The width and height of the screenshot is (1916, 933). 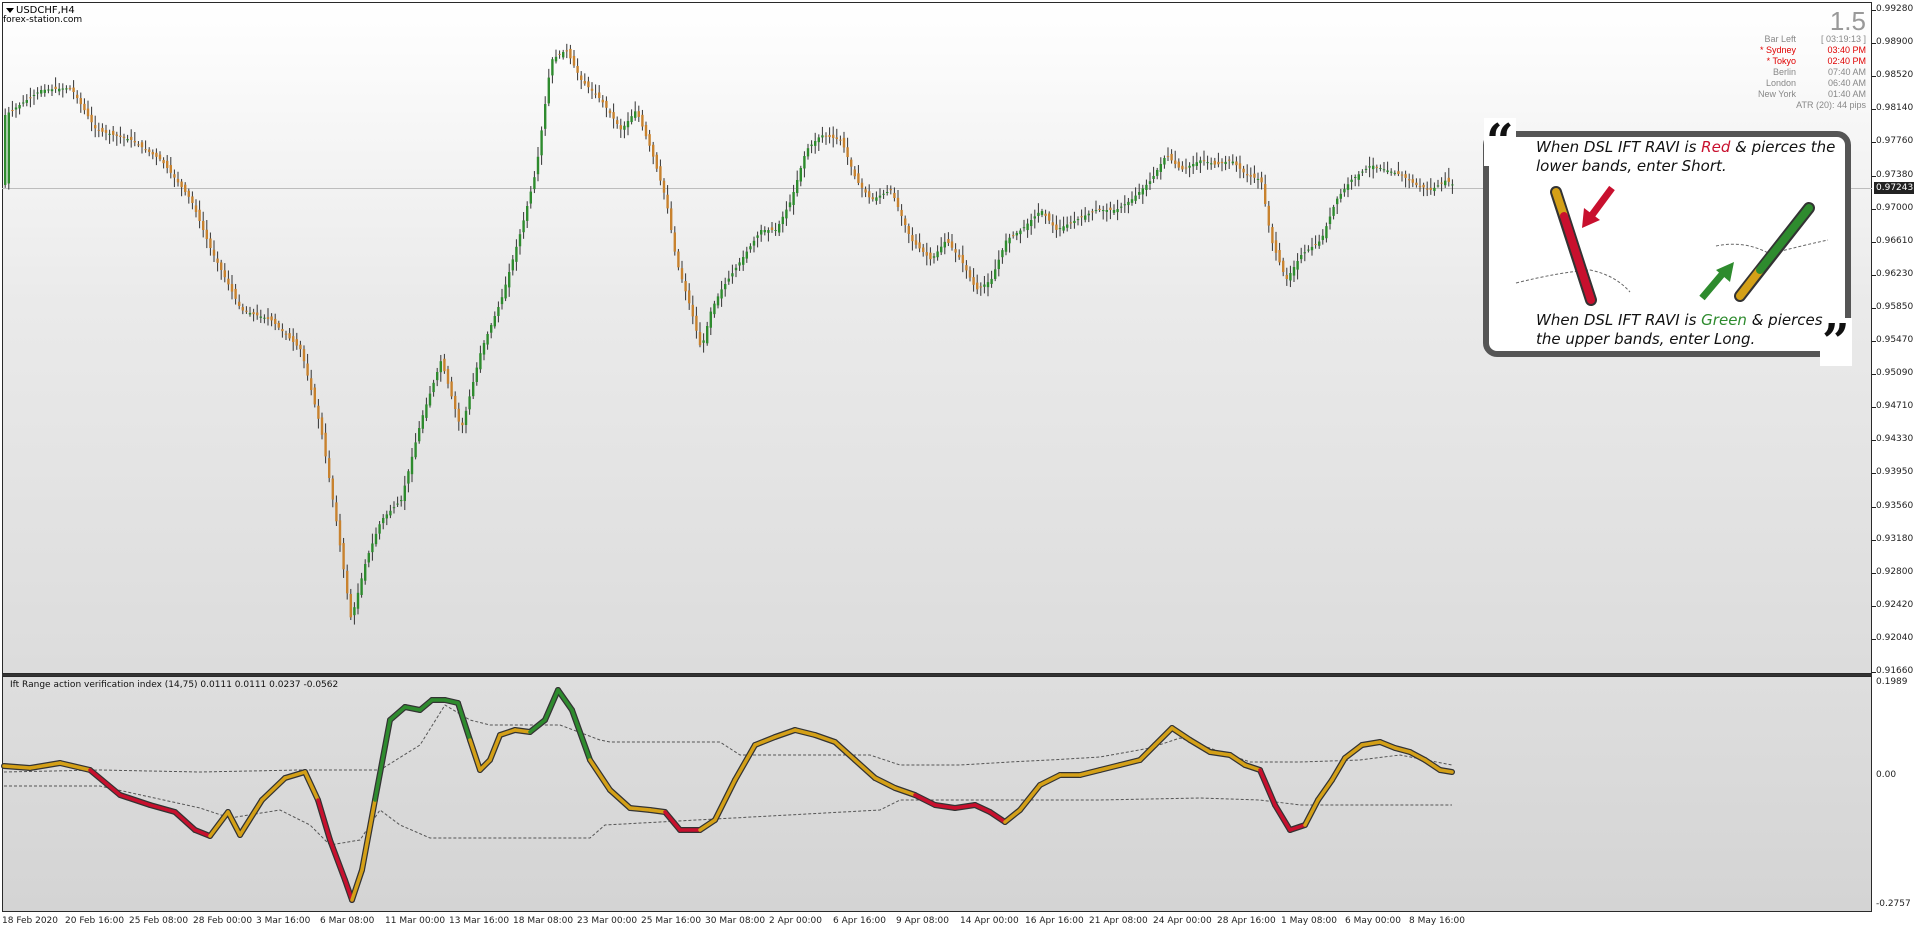 I want to click on short-example-red, so click(x=1577, y=258).